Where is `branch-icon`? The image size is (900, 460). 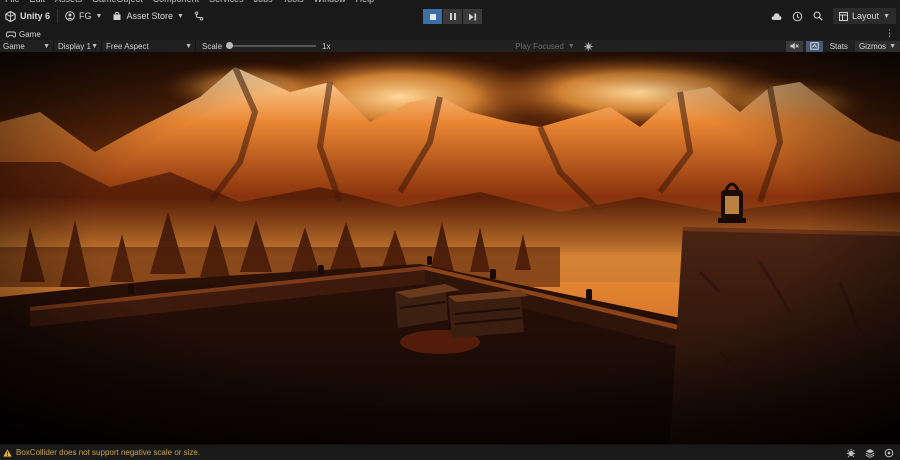 branch-icon is located at coordinates (199, 16).